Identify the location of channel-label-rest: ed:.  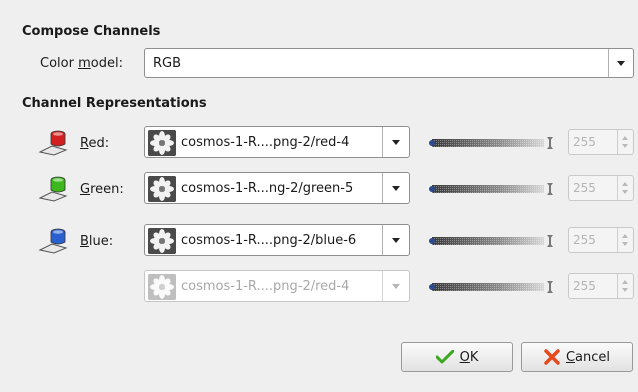
(99, 143).